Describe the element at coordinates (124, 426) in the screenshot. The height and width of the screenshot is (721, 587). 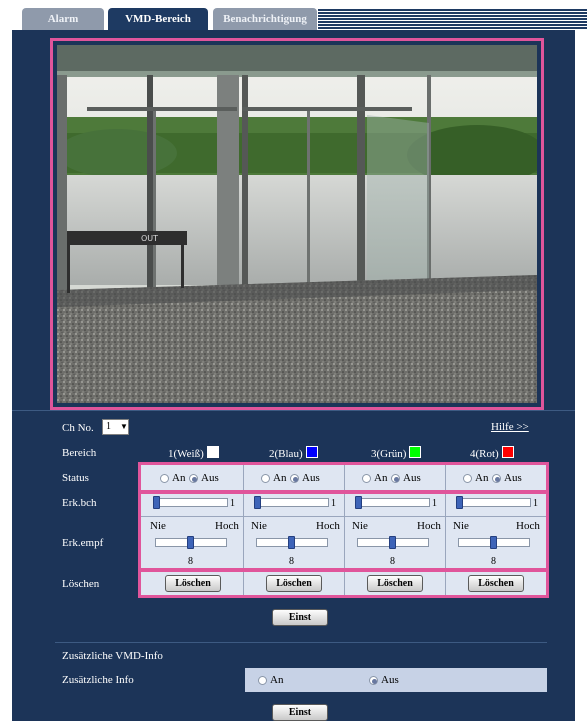
I see `chevron-down-icon: ▼` at that location.